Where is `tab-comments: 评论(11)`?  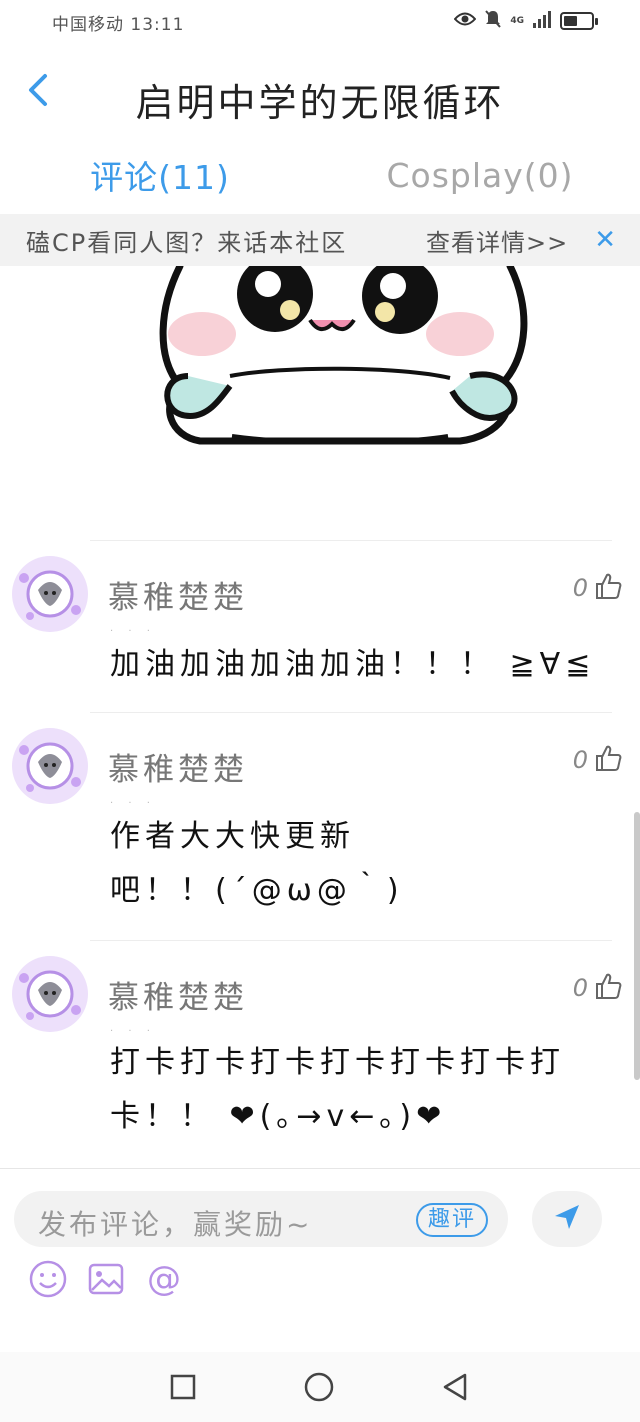
tab-comments: 评论(11) is located at coordinates (160, 175).